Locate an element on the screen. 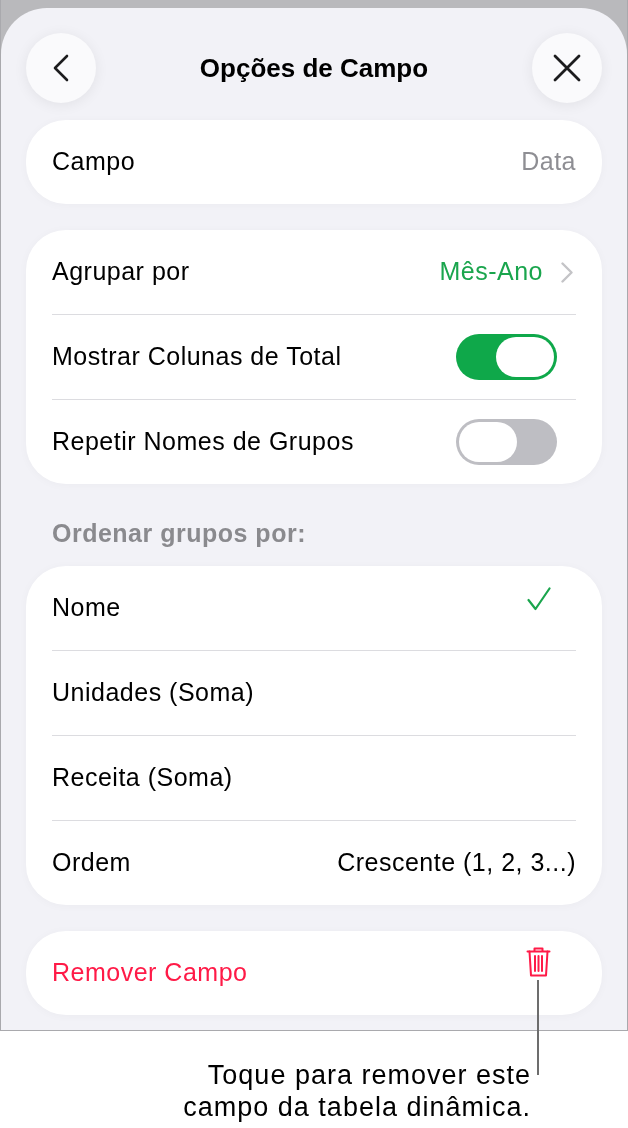 This screenshot has height=1128, width=628. group-by-row: Agrupar por Mês-Ano is located at coordinates (314, 272).